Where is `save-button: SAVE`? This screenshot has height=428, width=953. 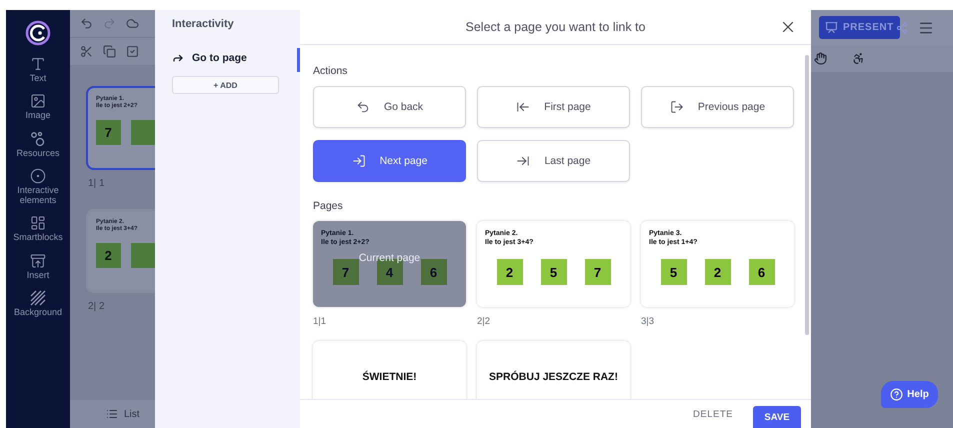
save-button: SAVE is located at coordinates (777, 417).